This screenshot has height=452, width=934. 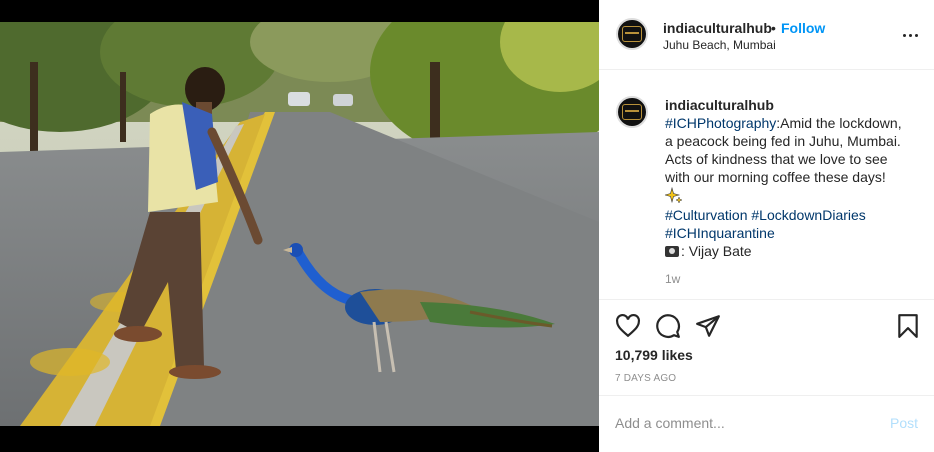 What do you see at coordinates (708, 326) in the screenshot?
I see `share-icon` at bounding box center [708, 326].